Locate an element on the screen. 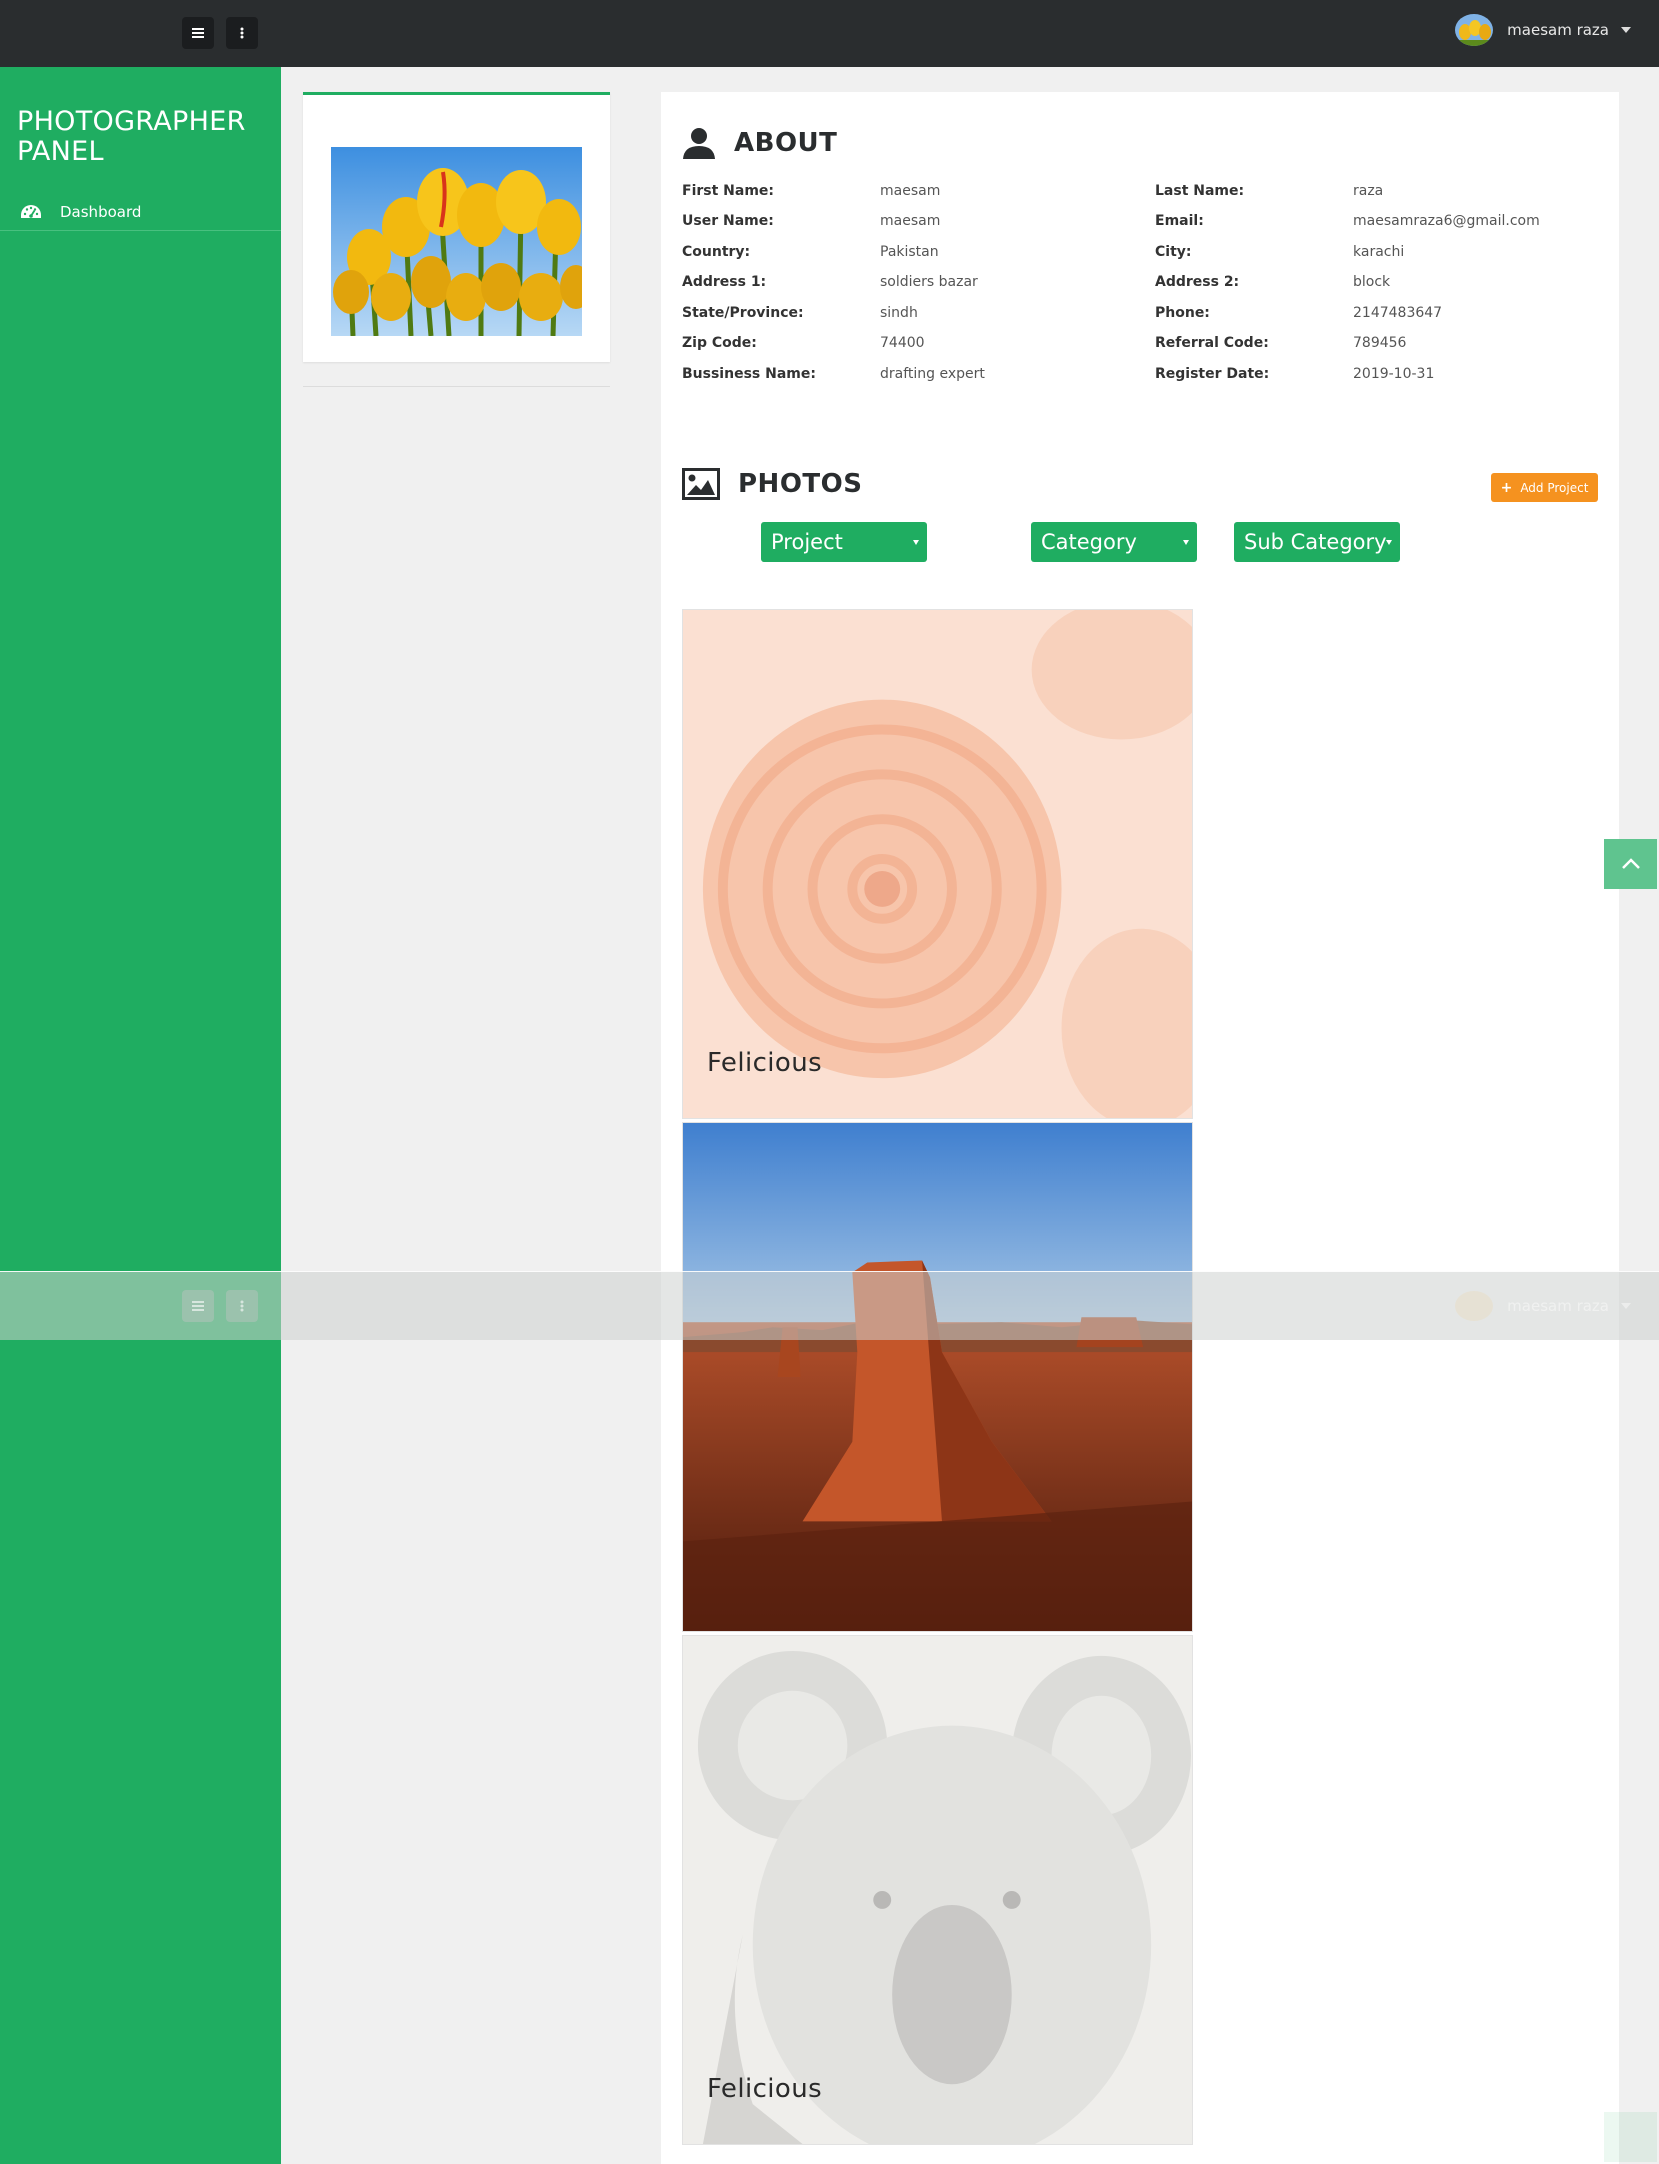  address1-label: Address 1: is located at coordinates (724, 282).